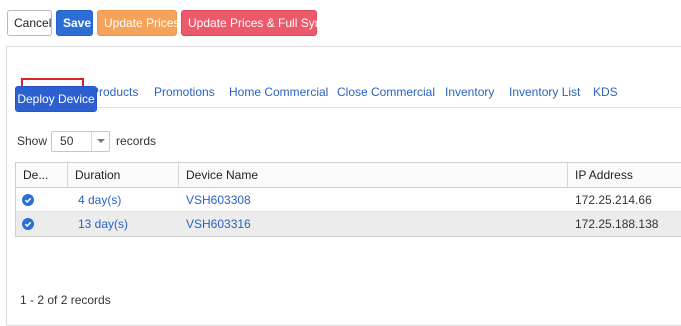  I want to click on show-label: Show, so click(32, 141).